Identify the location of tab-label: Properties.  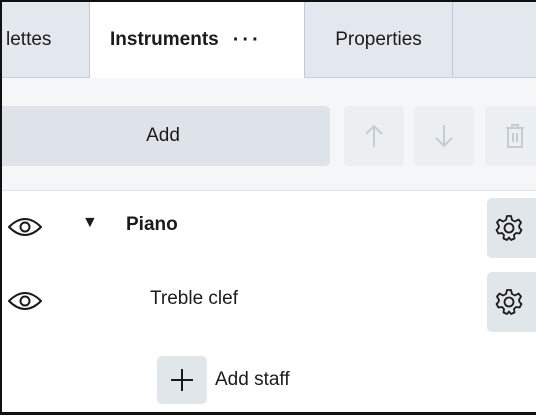
(378, 39).